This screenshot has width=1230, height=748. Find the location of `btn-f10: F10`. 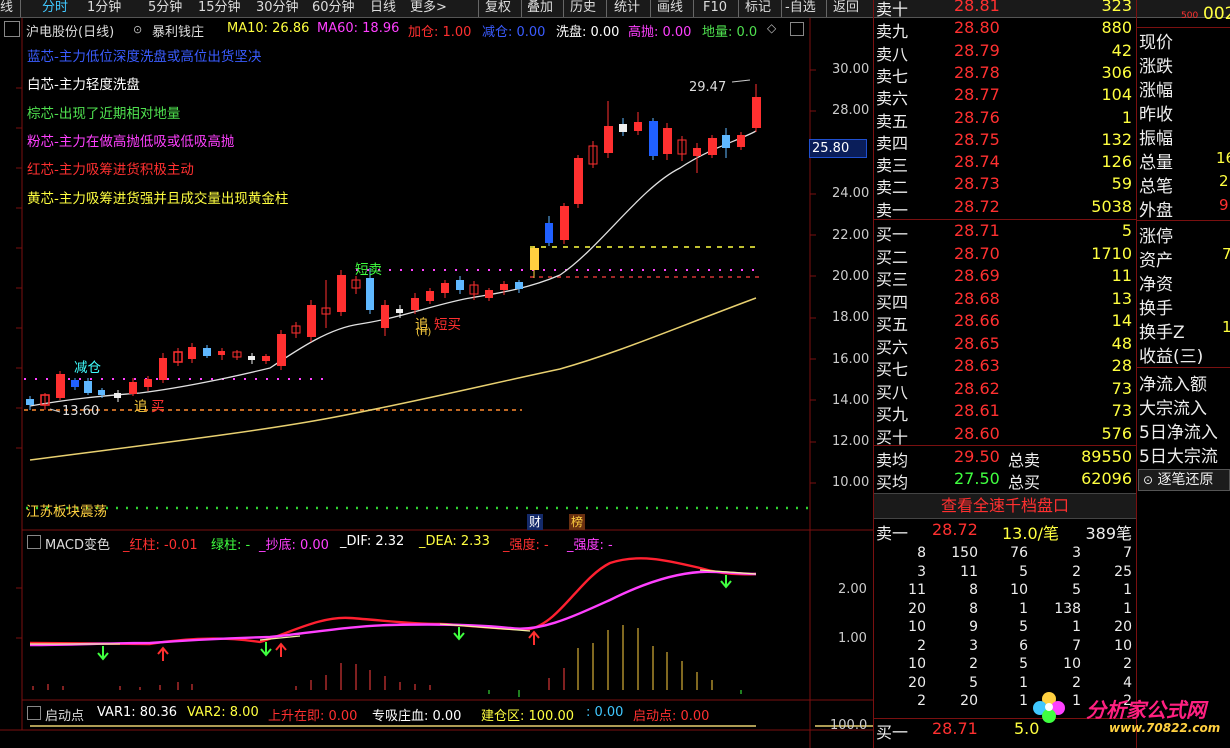

btn-f10: F10 is located at coordinates (715, 8).